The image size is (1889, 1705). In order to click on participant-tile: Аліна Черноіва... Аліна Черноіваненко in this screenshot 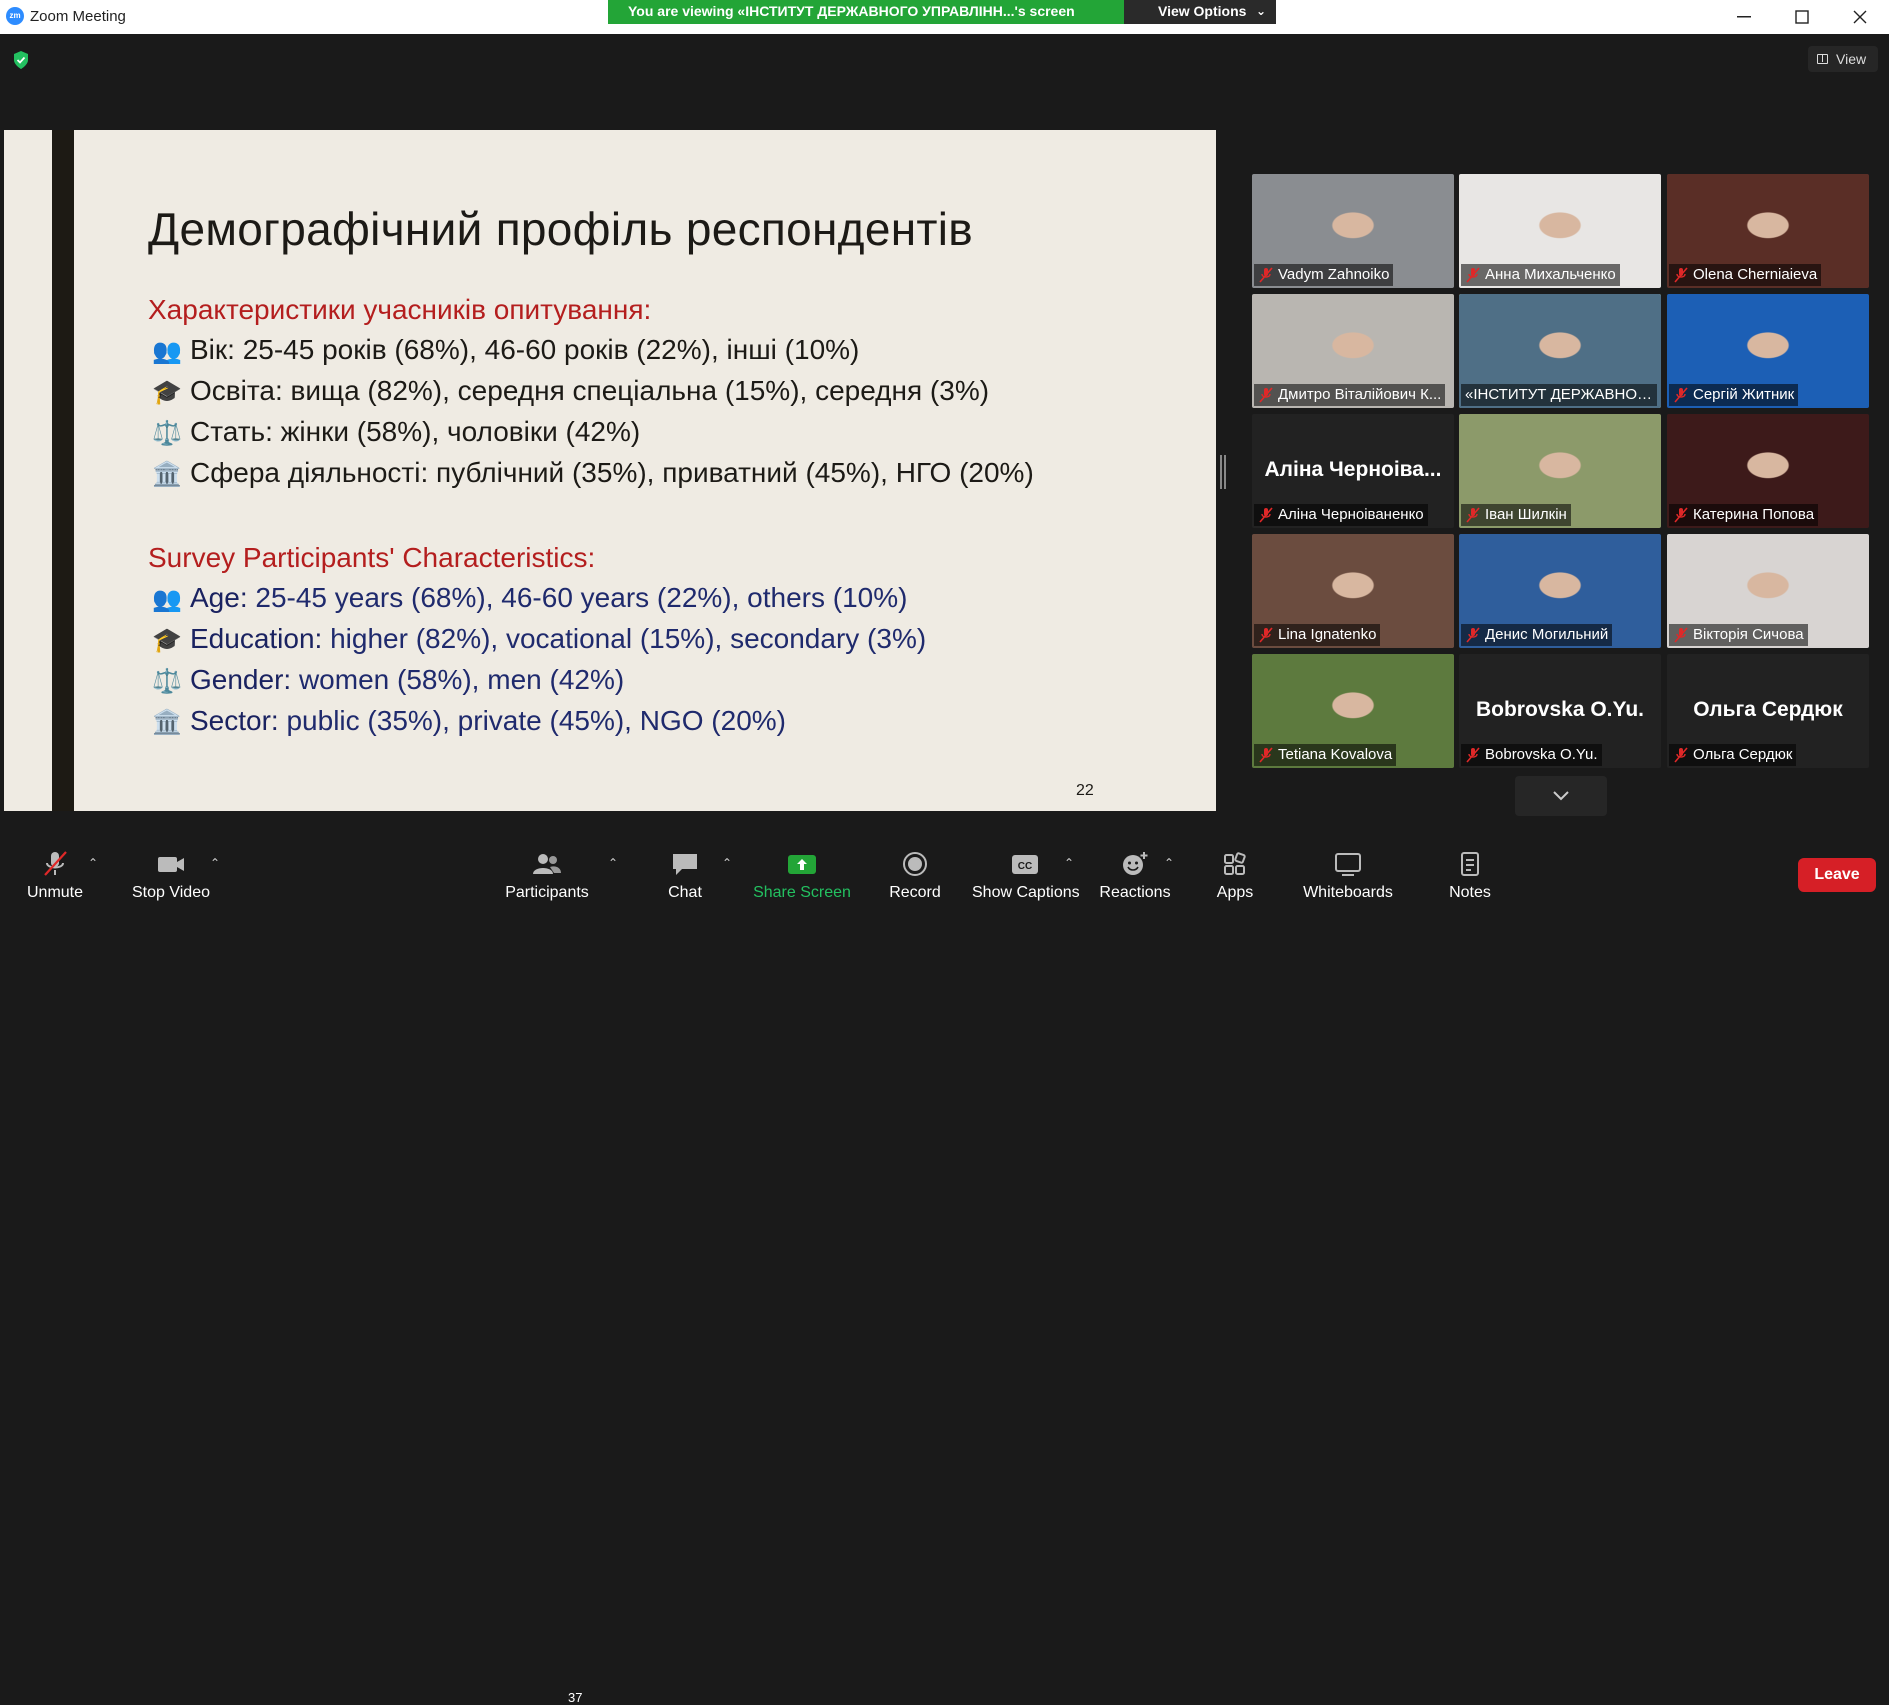, I will do `click(1353, 471)`.